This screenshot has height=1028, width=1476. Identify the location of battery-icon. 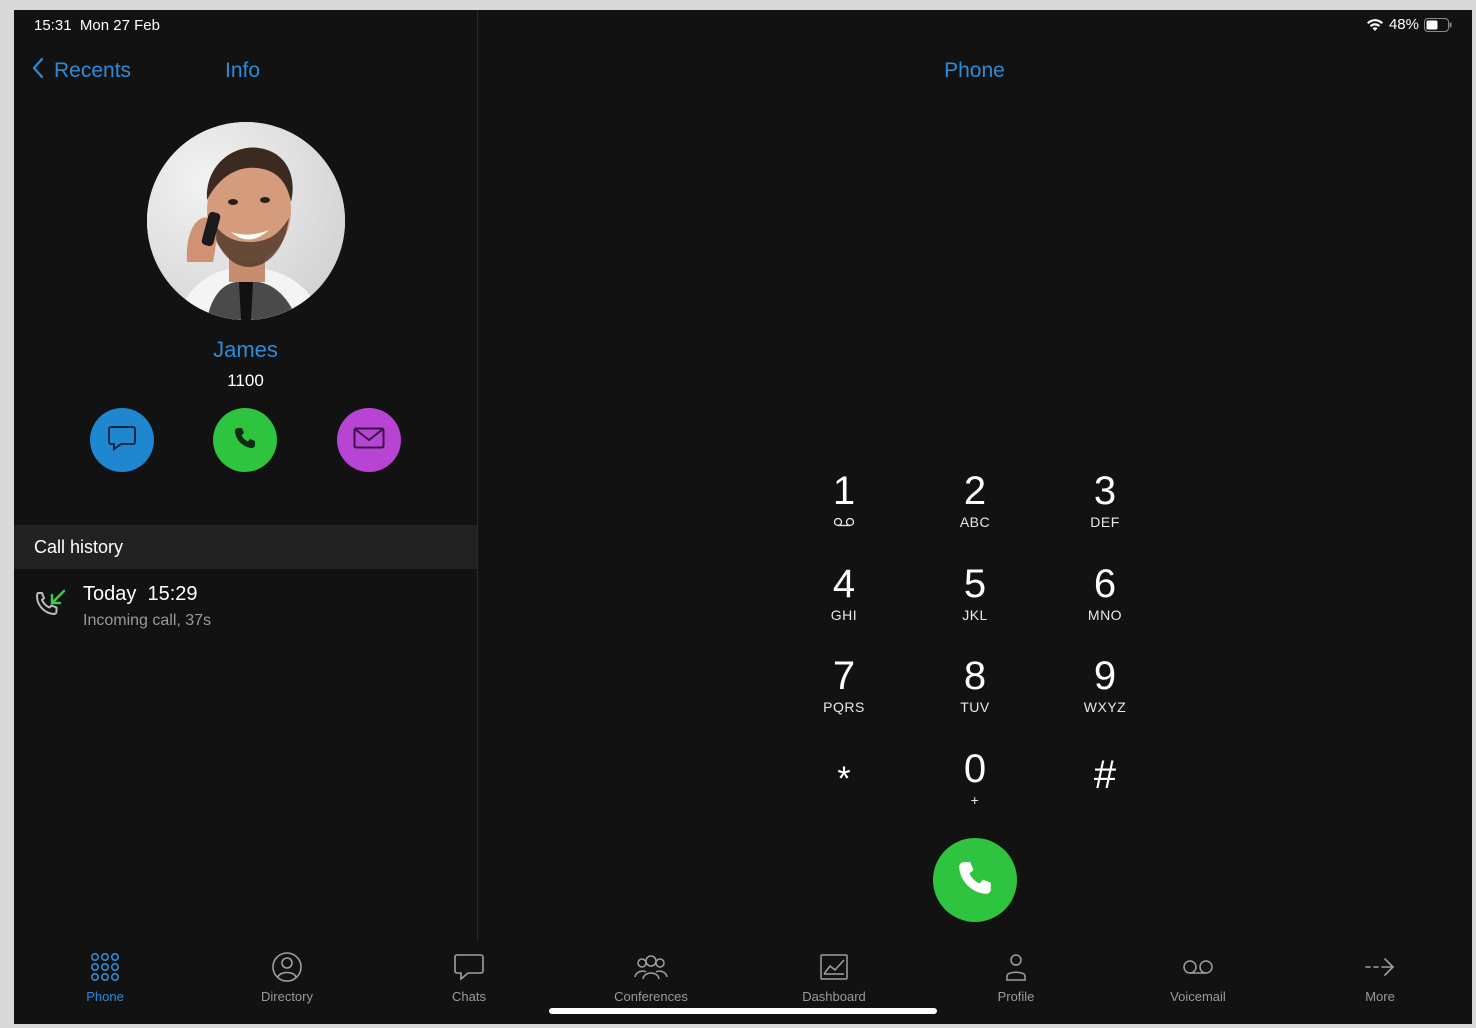
(1438, 24).